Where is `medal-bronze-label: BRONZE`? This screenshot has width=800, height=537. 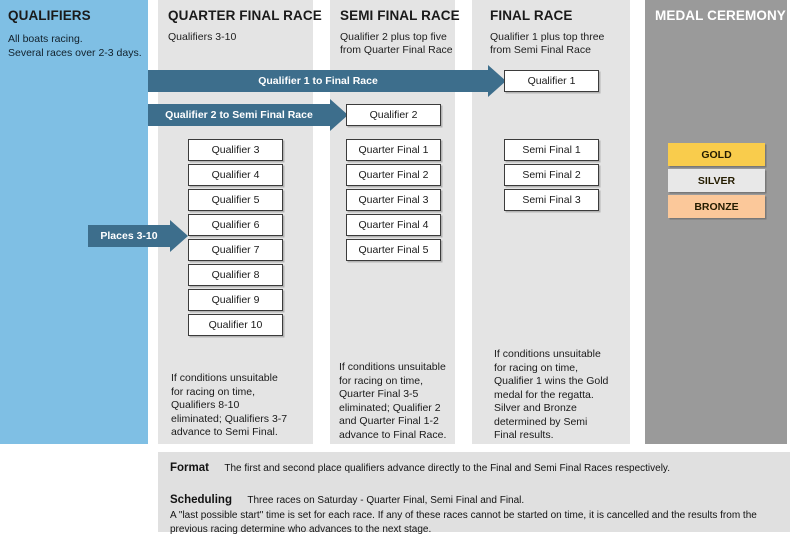 medal-bronze-label: BRONZE is located at coordinates (716, 206).